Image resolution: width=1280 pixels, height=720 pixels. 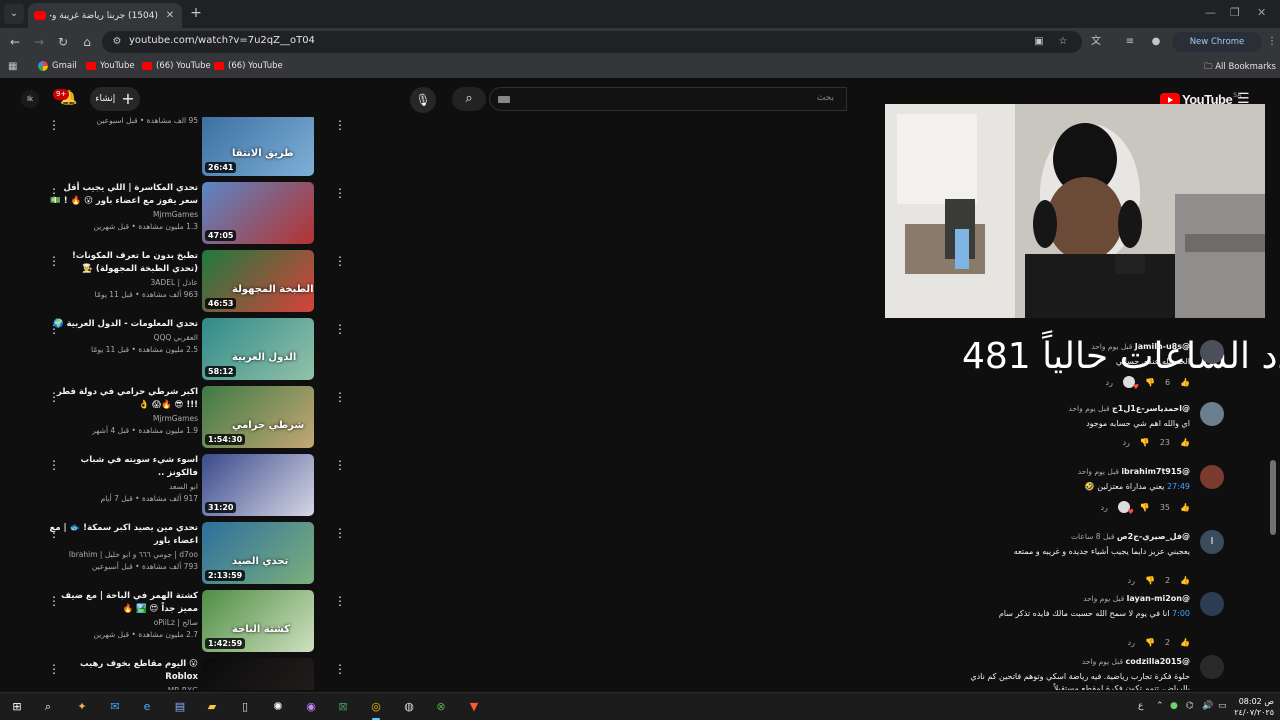 I want to click on file-explorer-icon: ▰, so click(x=212, y=707).